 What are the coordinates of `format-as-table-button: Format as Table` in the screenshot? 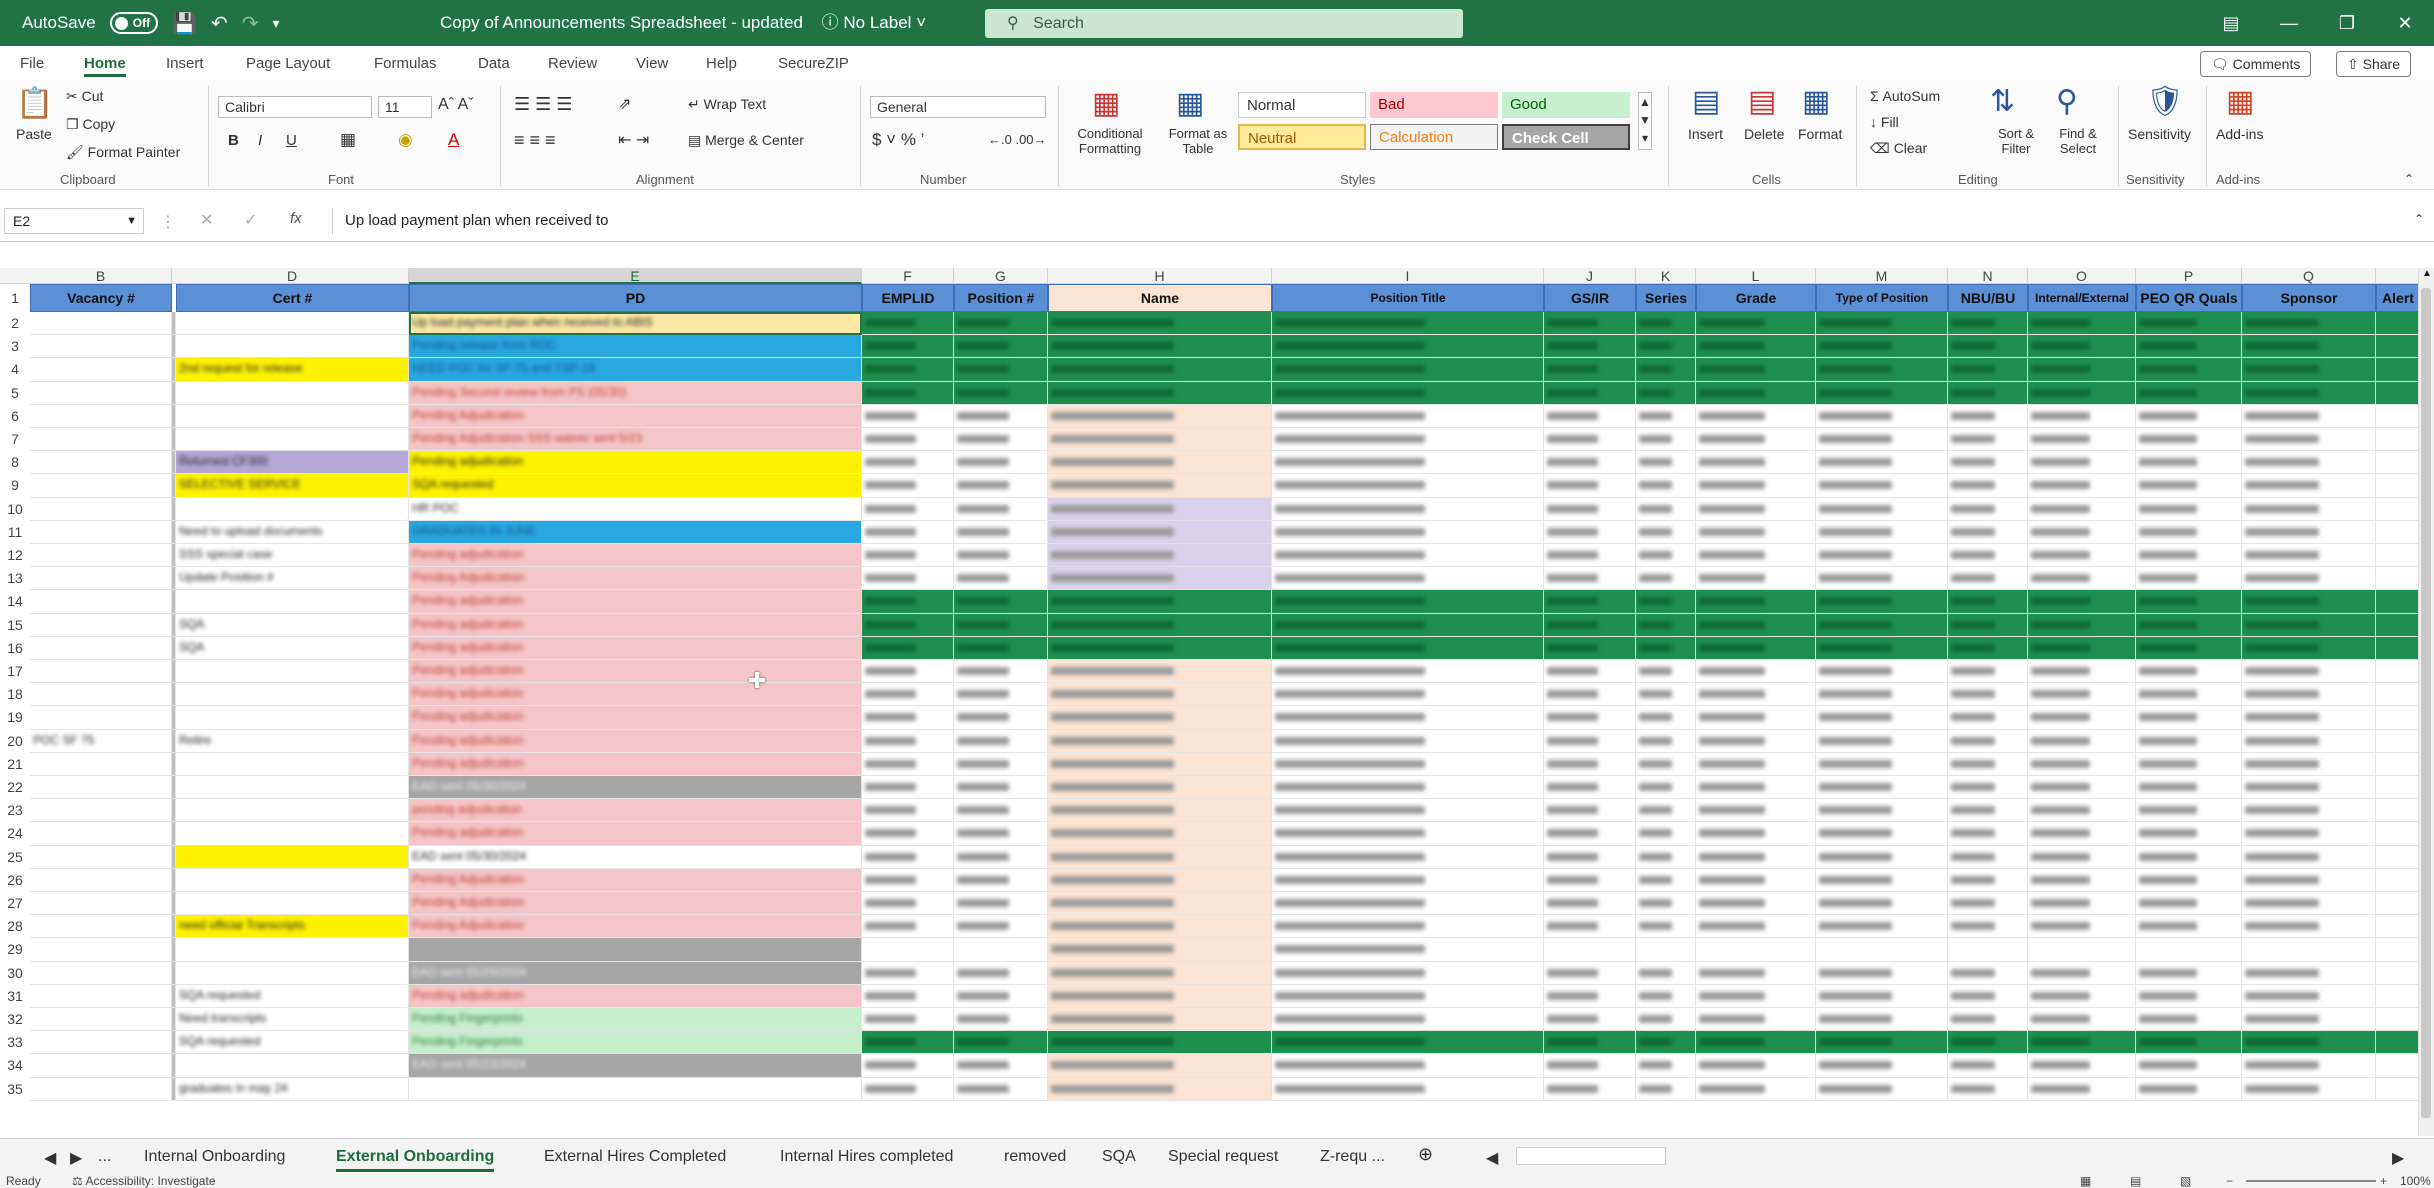 It's located at (1198, 141).